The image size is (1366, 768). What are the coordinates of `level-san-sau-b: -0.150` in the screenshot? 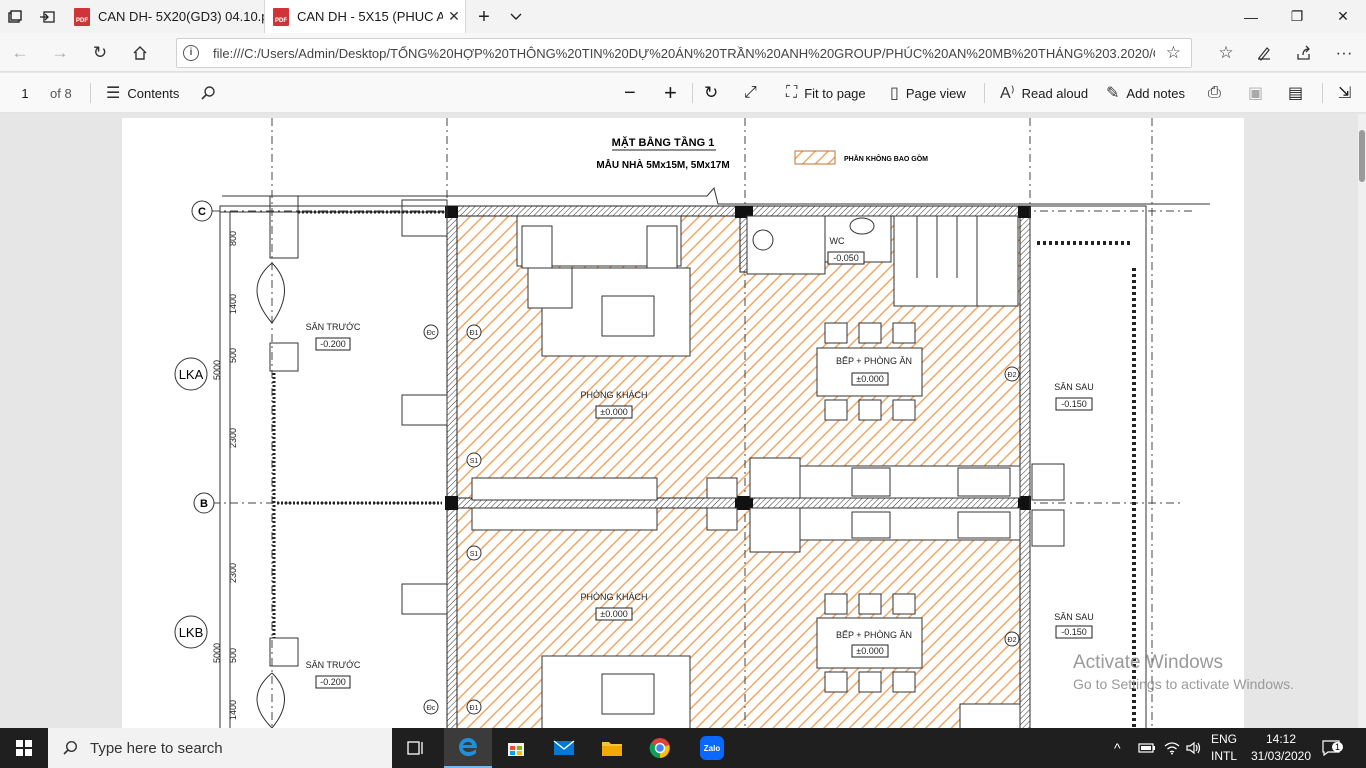 It's located at (1074, 632).